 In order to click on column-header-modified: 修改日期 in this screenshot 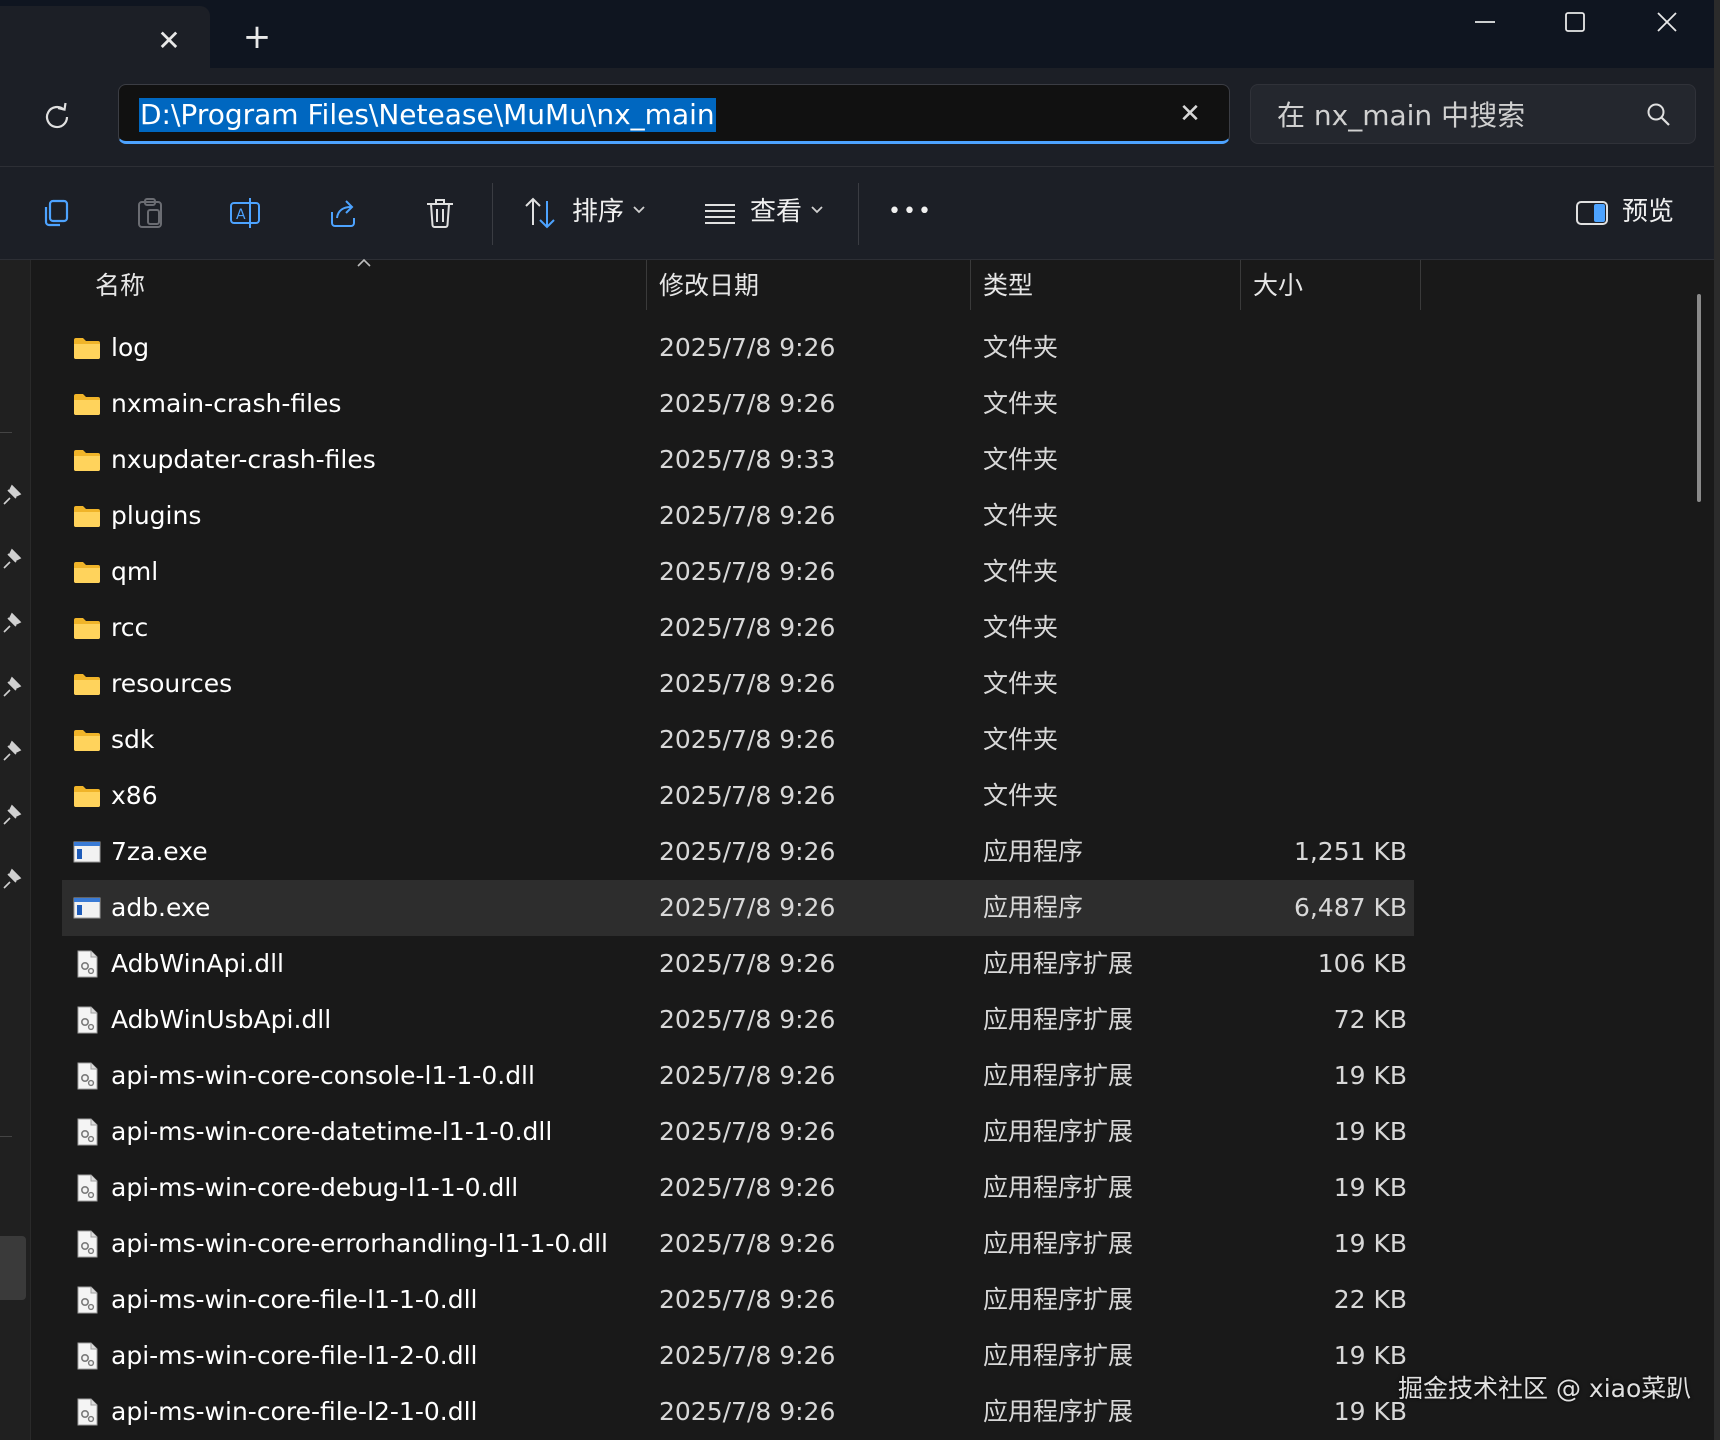, I will do `click(709, 286)`.